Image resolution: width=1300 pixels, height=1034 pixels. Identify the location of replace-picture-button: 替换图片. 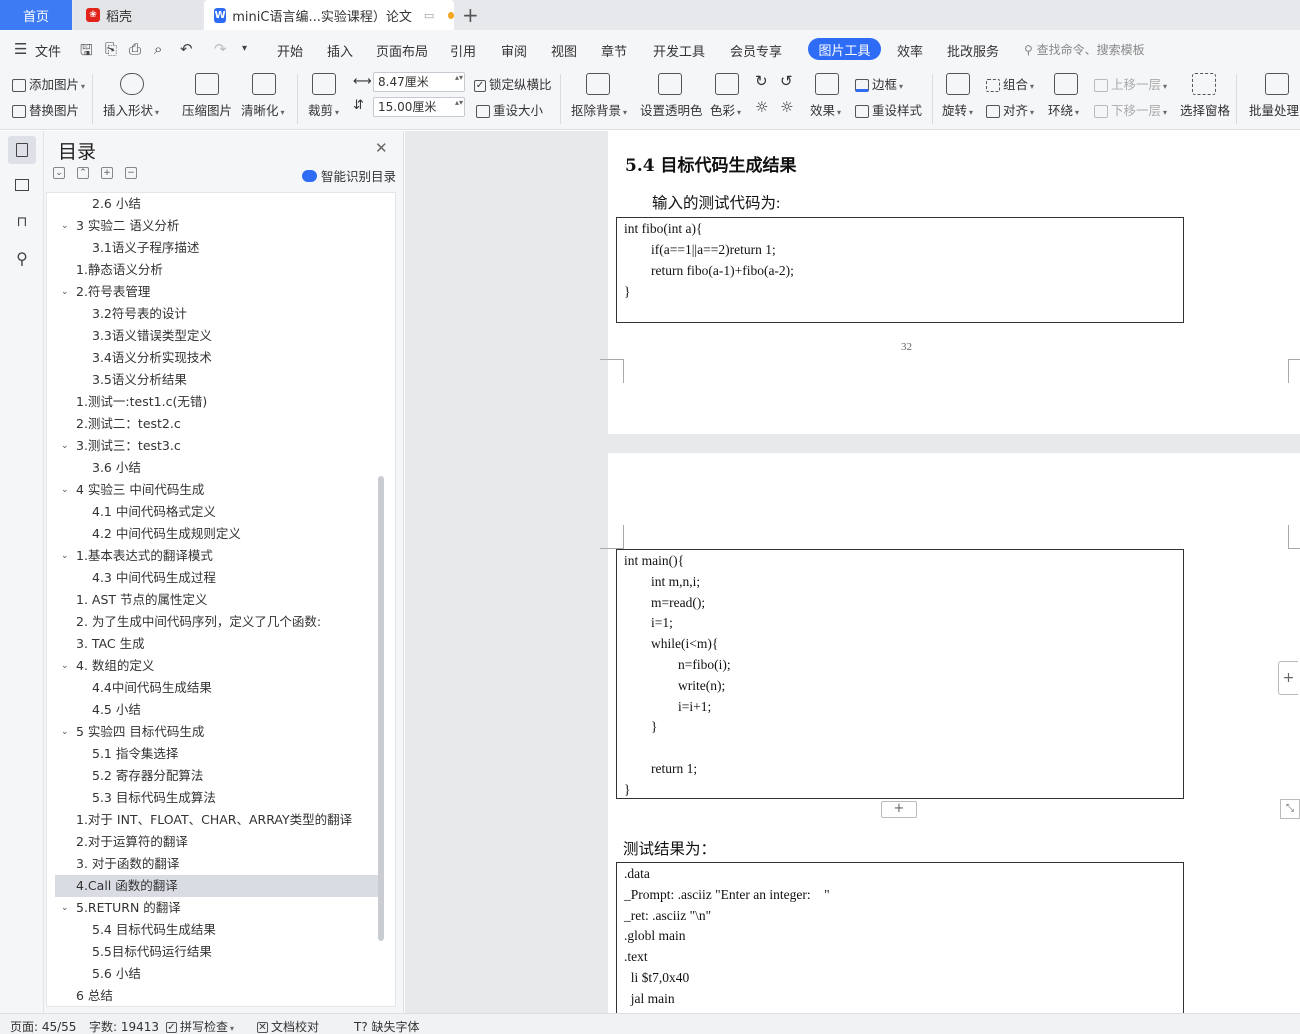
(45, 109).